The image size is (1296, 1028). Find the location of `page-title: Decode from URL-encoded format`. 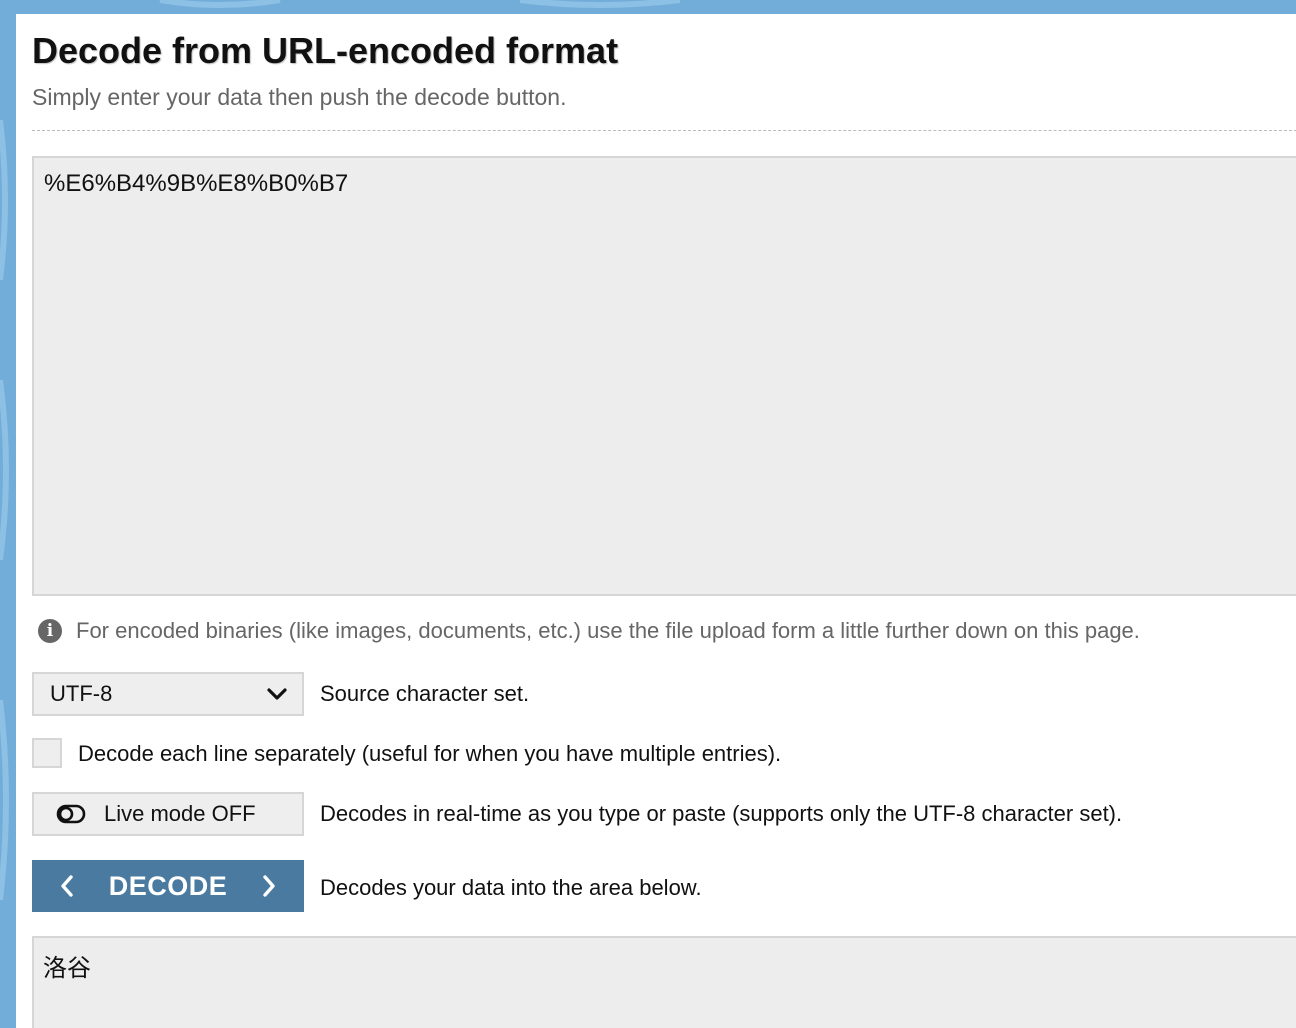

page-title: Decode from URL-encoded format is located at coordinates (325, 50).